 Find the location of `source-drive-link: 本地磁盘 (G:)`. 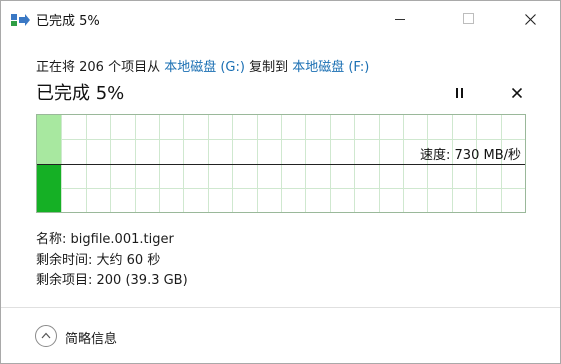

source-drive-link: 本地磁盘 (G:) is located at coordinates (204, 67).